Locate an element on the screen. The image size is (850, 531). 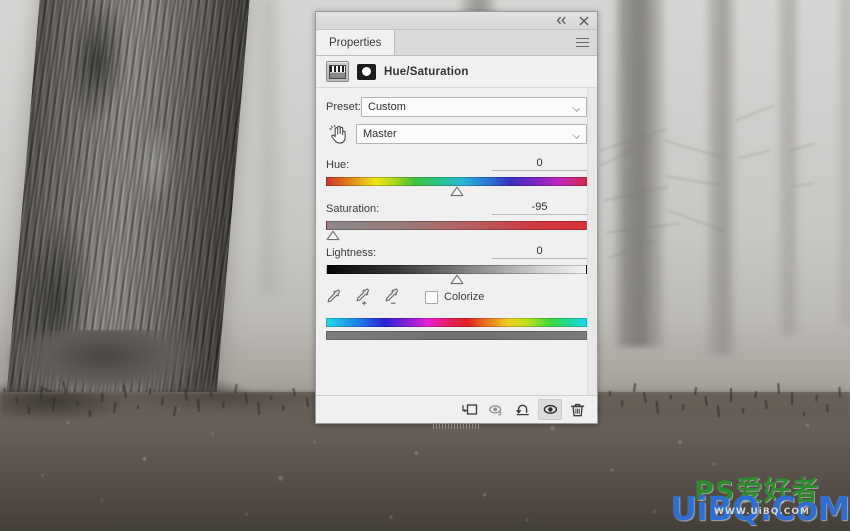
hand-cursor-icon is located at coordinates (338, 134).